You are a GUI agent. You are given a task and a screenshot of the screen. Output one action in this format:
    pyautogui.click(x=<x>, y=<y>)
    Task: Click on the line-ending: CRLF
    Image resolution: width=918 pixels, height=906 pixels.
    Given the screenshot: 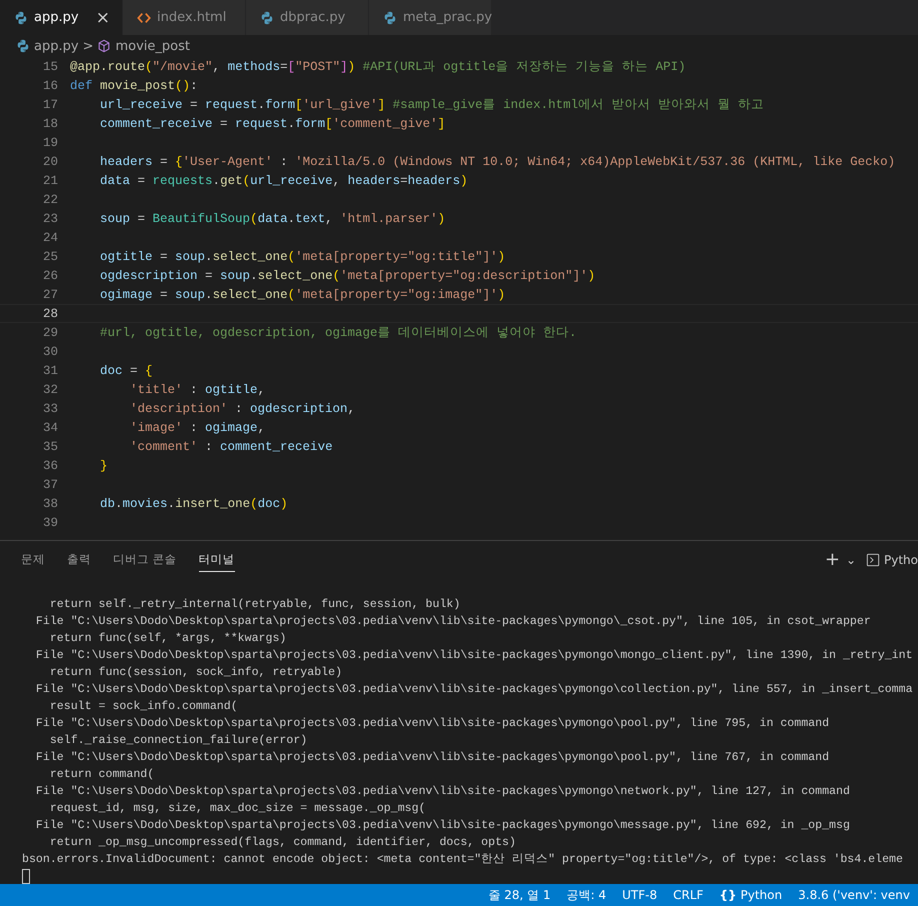 What is the action you would take?
    pyautogui.click(x=688, y=895)
    